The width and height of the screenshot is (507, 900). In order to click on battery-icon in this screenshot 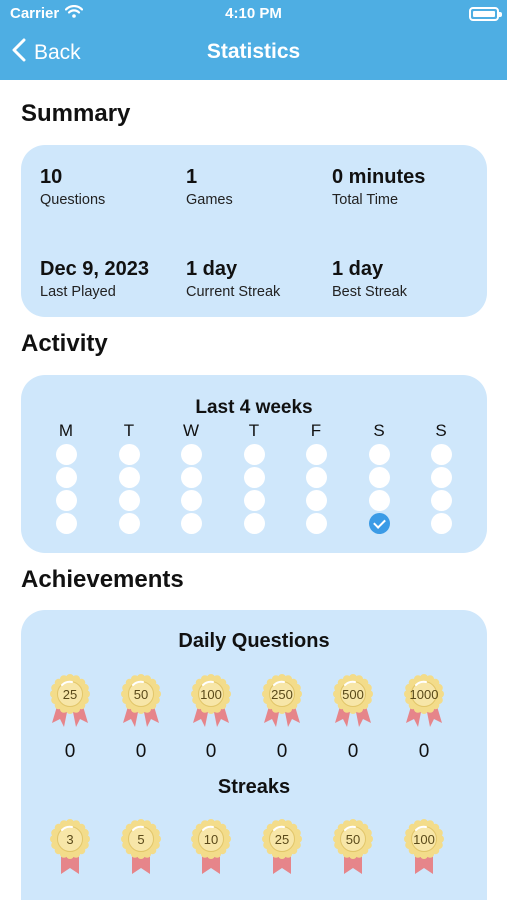, I will do `click(485, 14)`.